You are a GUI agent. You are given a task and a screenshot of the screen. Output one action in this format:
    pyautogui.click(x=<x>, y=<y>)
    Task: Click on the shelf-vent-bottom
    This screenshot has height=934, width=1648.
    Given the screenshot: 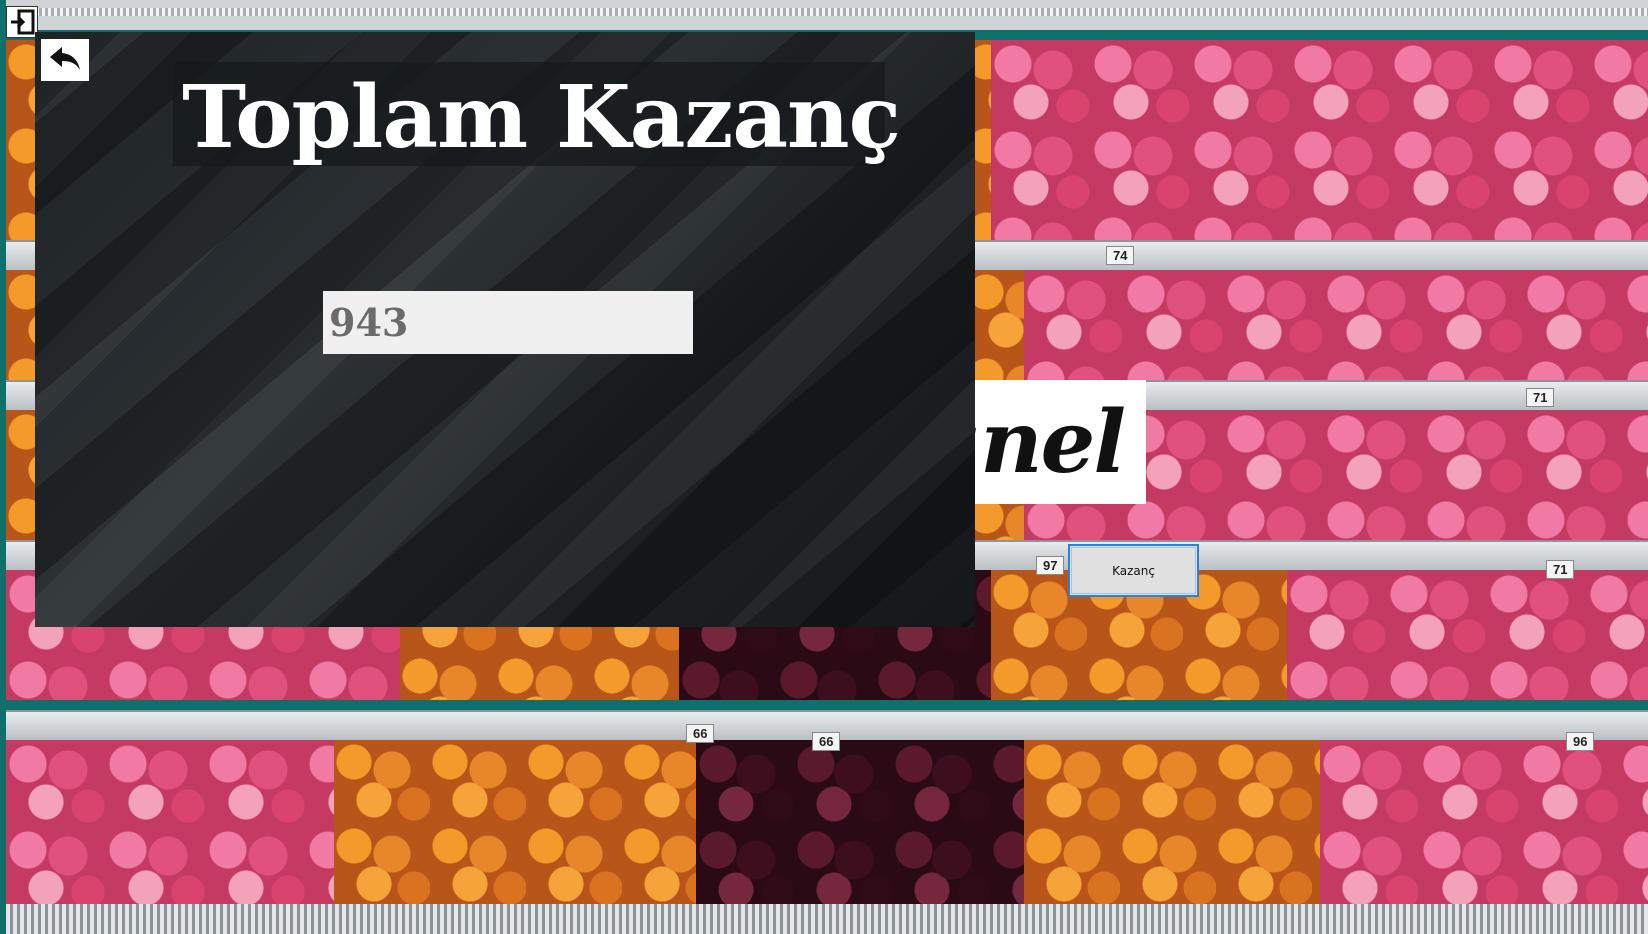 What is the action you would take?
    pyautogui.click(x=827, y=919)
    